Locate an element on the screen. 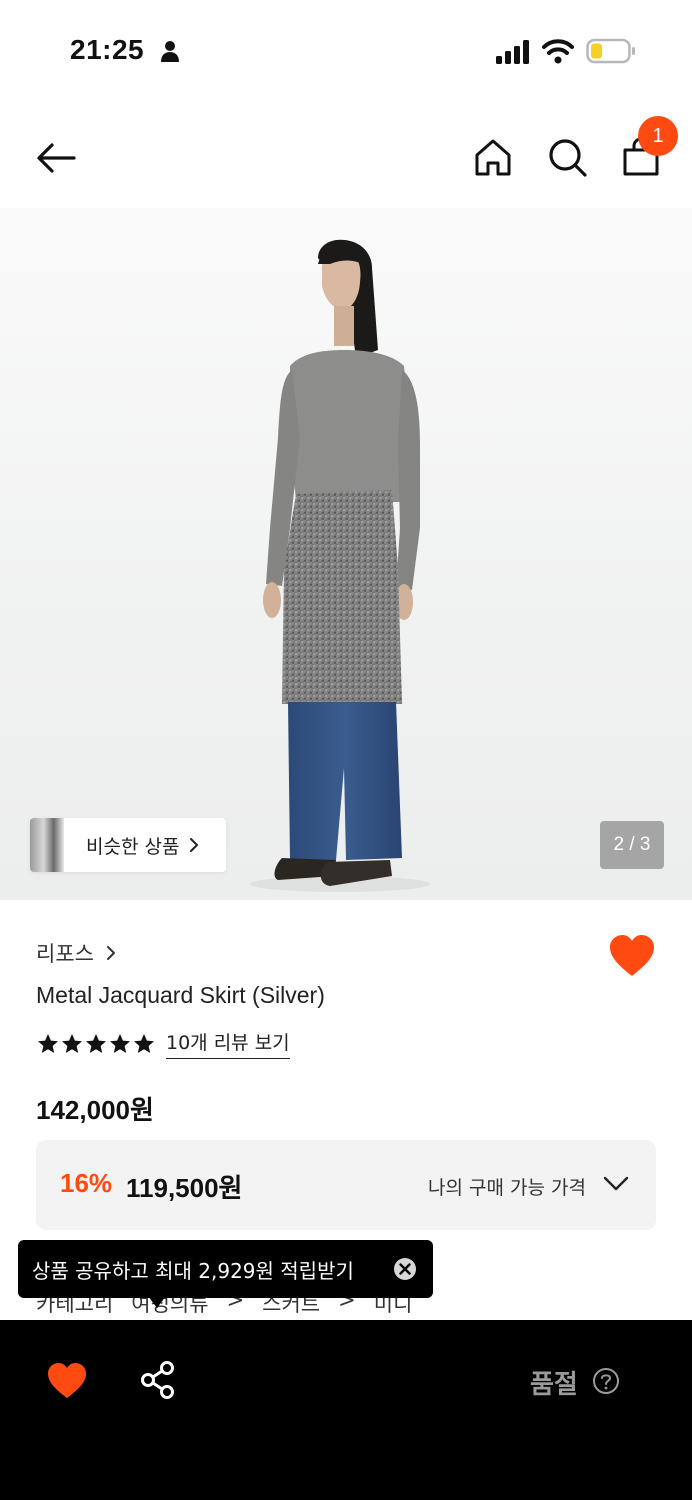 This screenshot has width=692, height=1500. tooltip-text: 상품 공유하고 최대 2,929원 적립받기 is located at coordinates (193, 1270).